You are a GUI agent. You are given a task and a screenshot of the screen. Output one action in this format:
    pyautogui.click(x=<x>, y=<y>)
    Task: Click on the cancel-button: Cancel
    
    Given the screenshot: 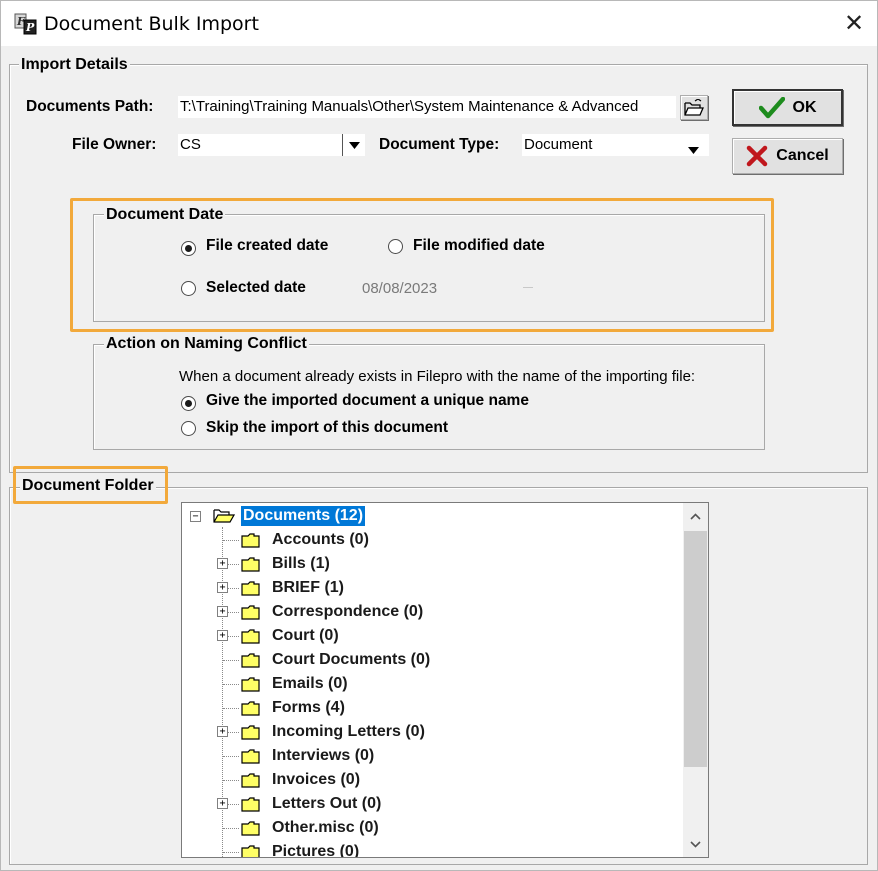 What is the action you would take?
    pyautogui.click(x=787, y=156)
    